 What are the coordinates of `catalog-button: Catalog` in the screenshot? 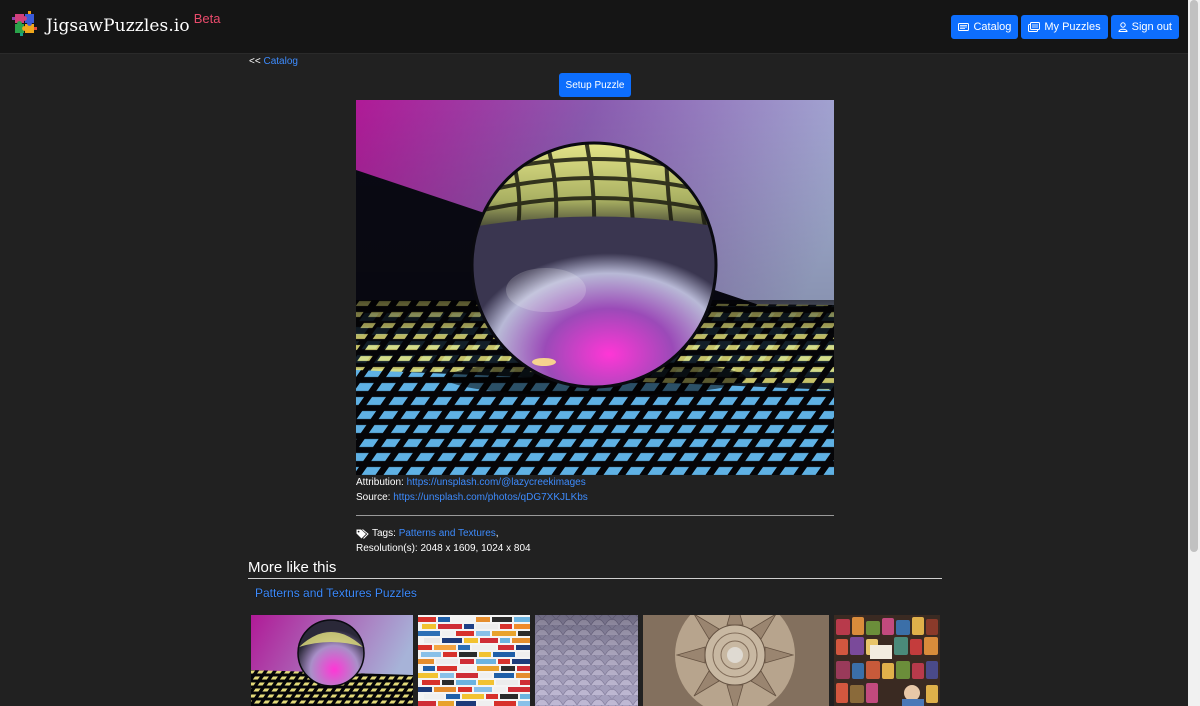 It's located at (985, 27).